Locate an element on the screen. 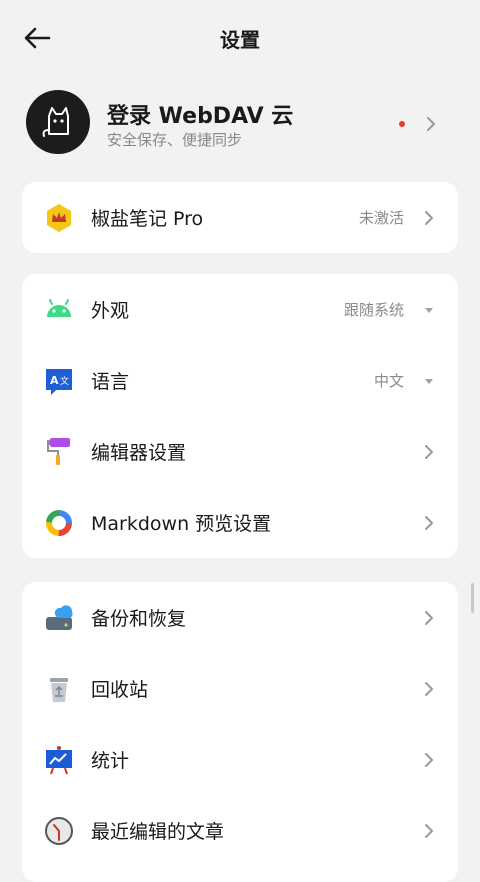  editor-settings-label: 编辑器设置 is located at coordinates (139, 453).